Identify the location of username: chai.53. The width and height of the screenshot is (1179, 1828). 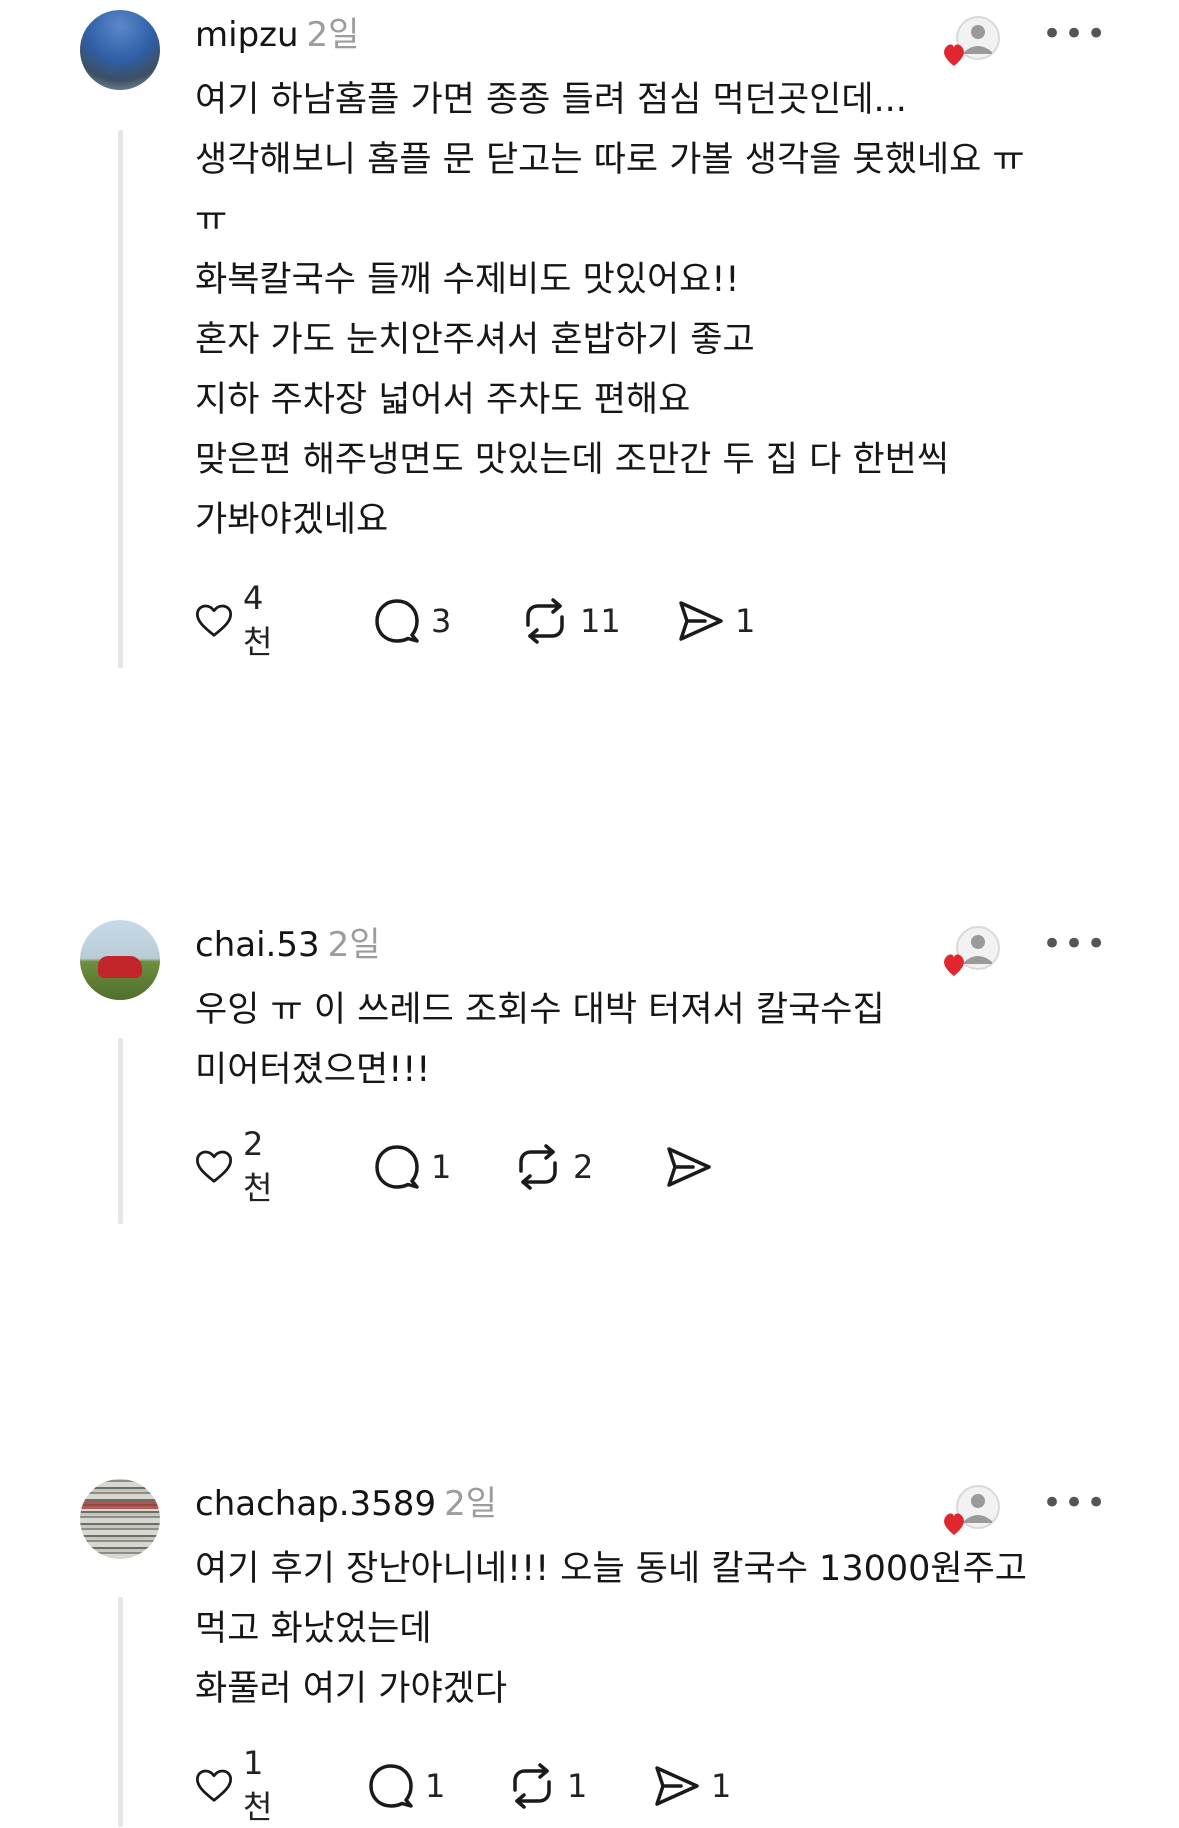
(257, 945).